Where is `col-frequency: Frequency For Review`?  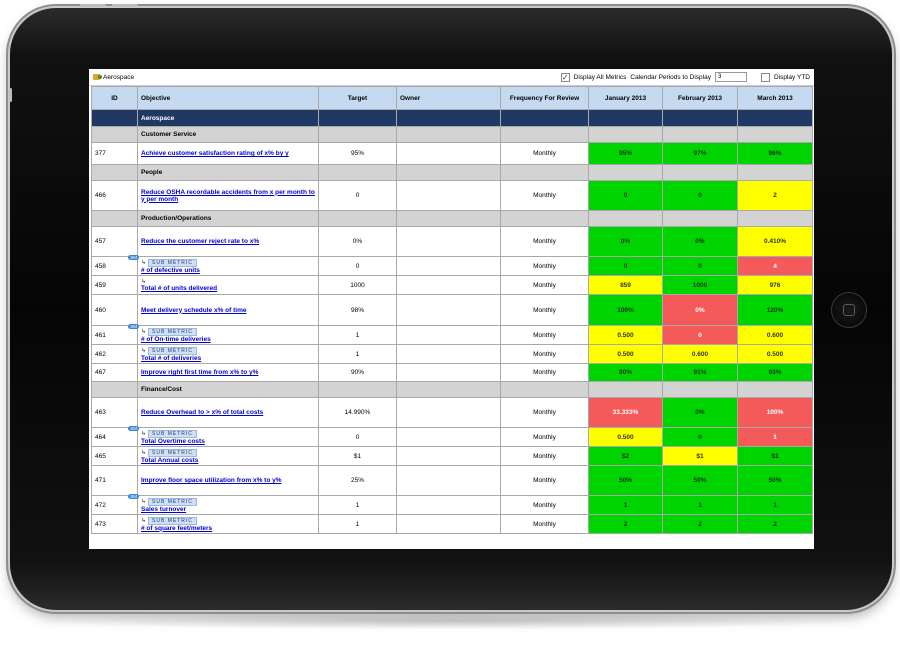
col-frequency: Frequency For Review is located at coordinates (544, 98).